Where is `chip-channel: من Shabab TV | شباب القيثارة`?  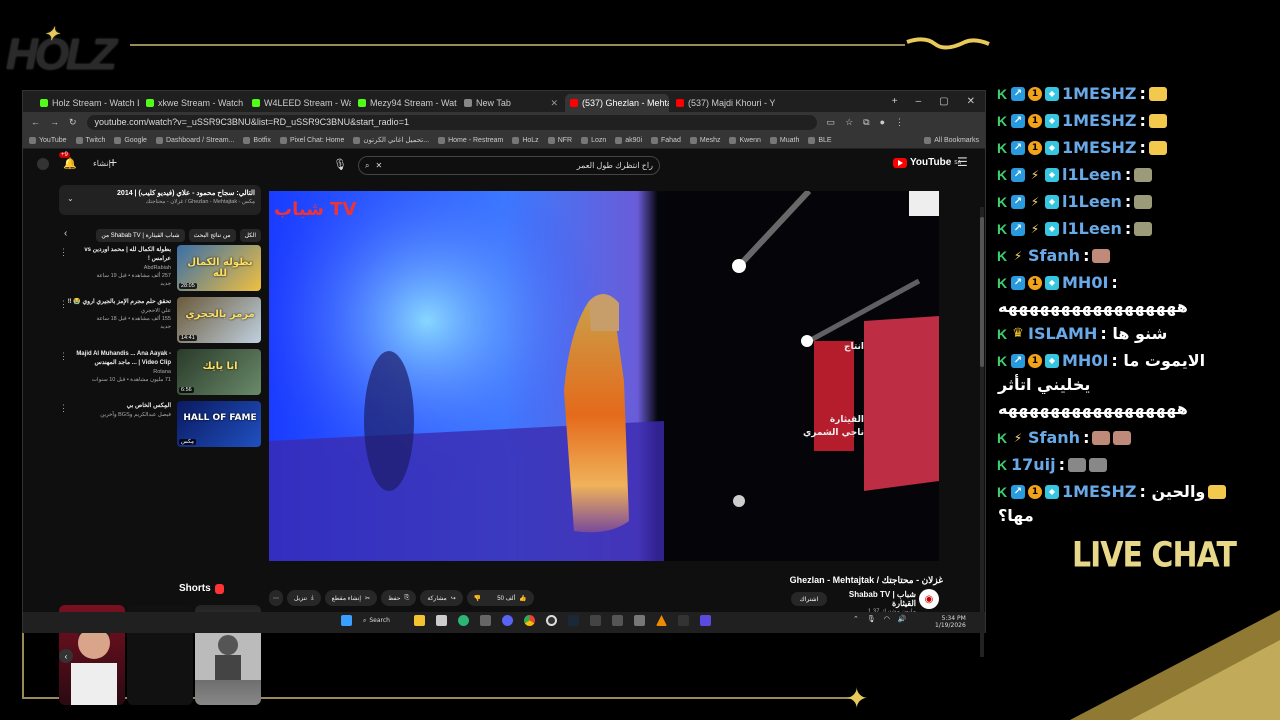 chip-channel: من Shabab TV | شباب القيثارة is located at coordinates (140, 235).